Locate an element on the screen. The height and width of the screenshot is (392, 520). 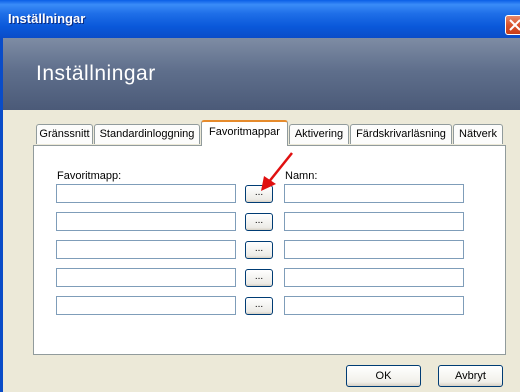
red-arrow-icon is located at coordinates (277, 171).